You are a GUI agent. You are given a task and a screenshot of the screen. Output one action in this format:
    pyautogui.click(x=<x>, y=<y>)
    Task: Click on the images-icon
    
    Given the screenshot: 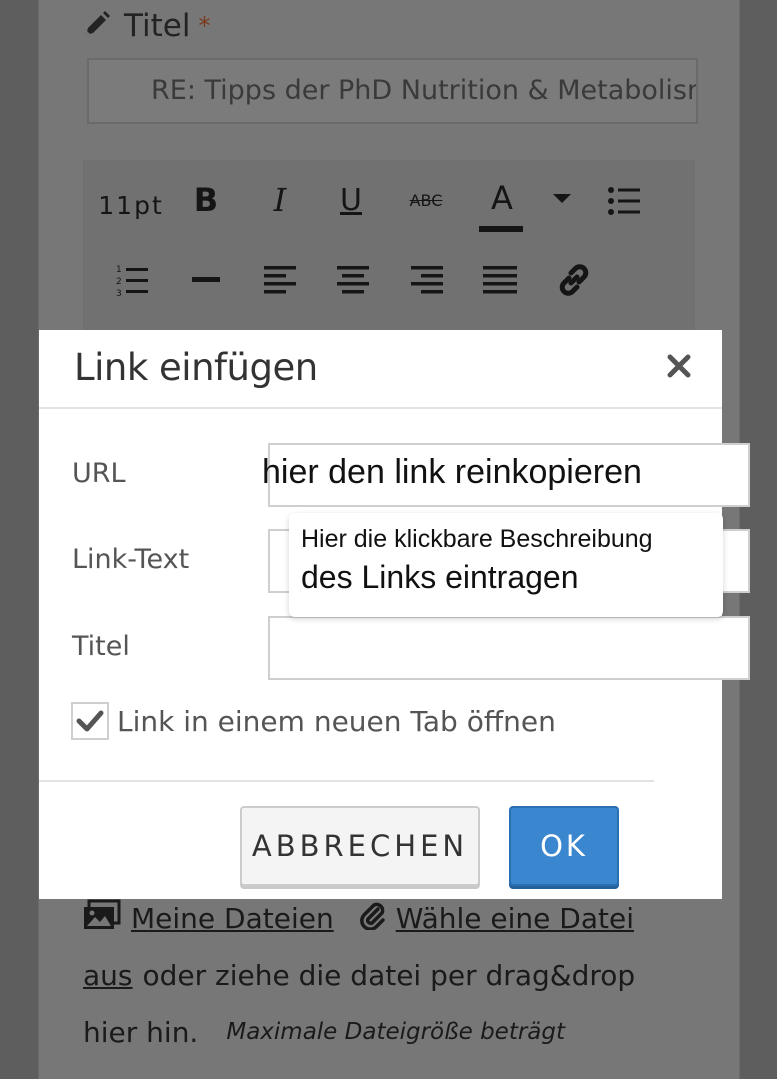 What is the action you would take?
    pyautogui.click(x=102, y=918)
    